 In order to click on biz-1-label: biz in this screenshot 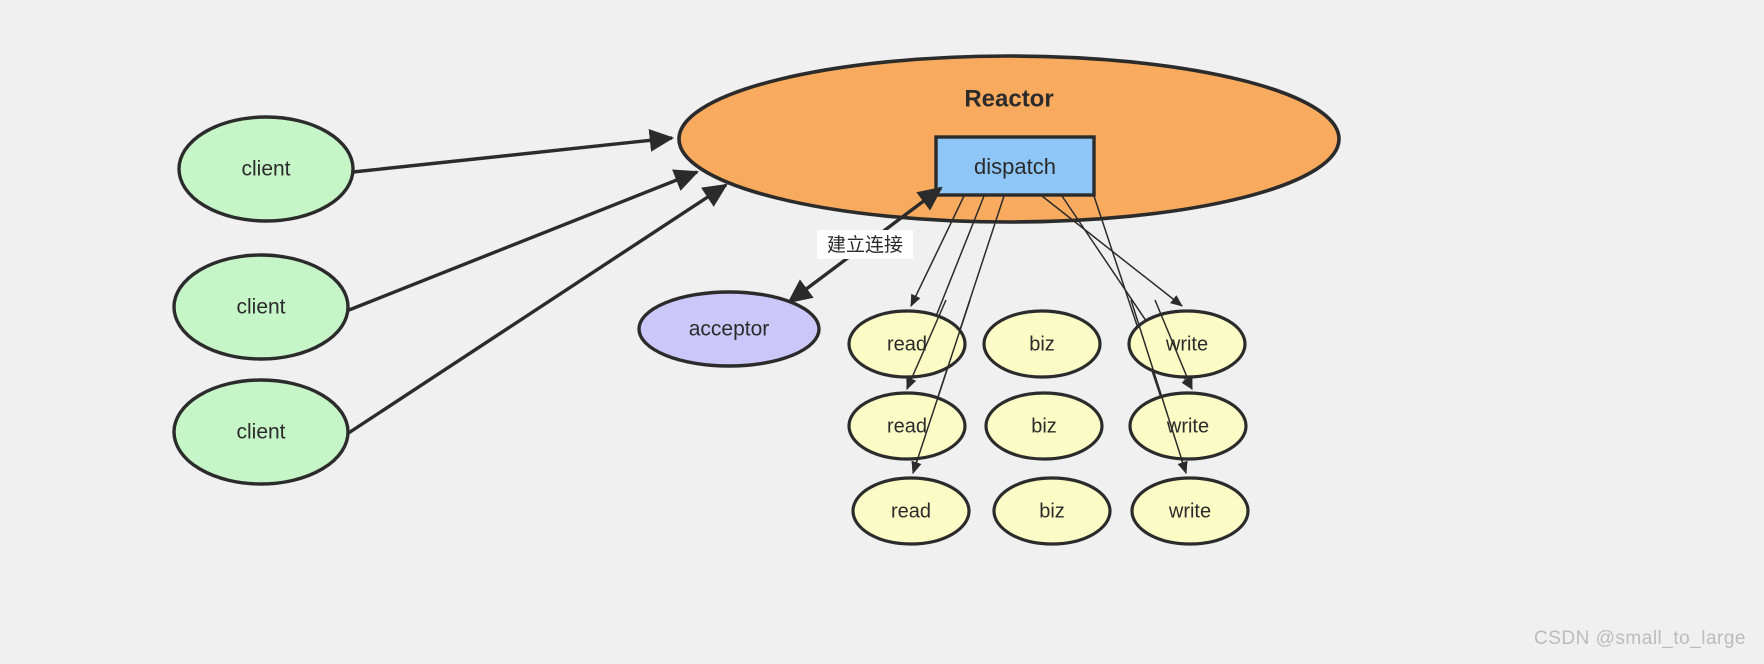, I will do `click(1042, 344)`.